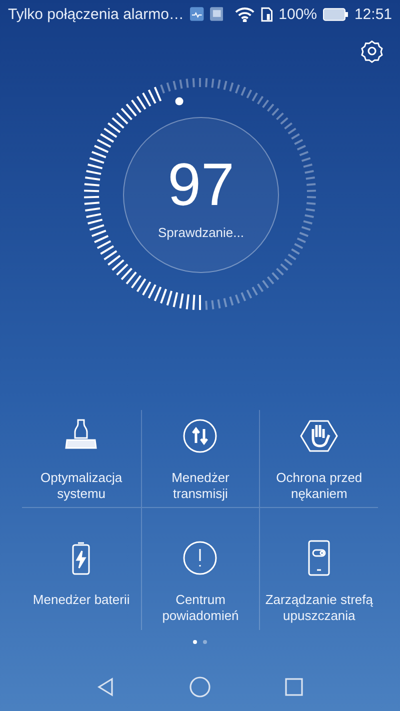 This screenshot has width=400, height=711. I want to click on battery-icon, so click(335, 14).